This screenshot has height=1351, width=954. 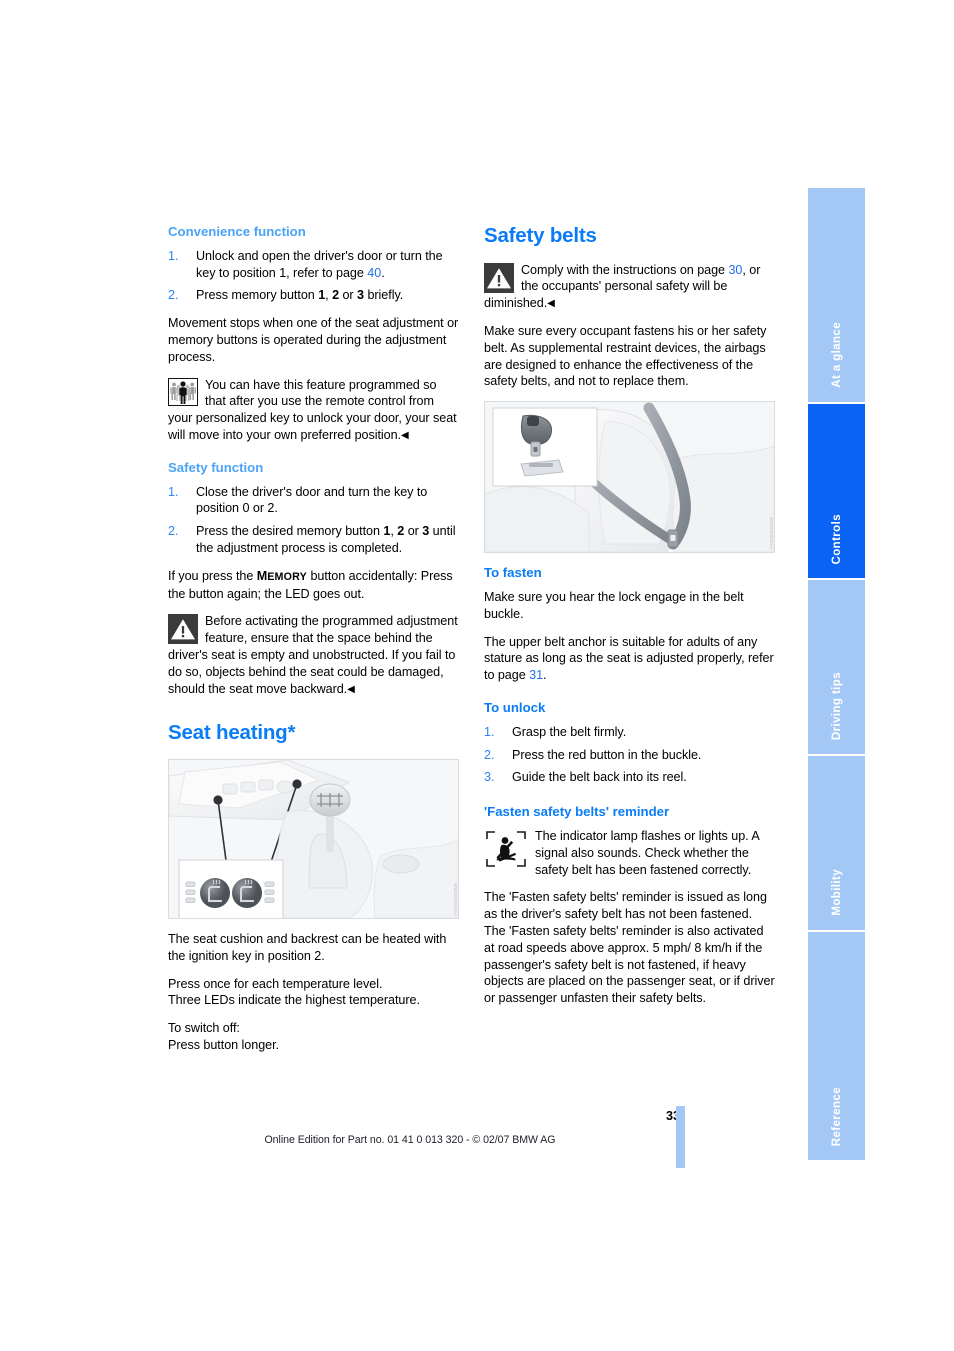 What do you see at coordinates (672, 1116) in the screenshot?
I see `page-number: 33` at bounding box center [672, 1116].